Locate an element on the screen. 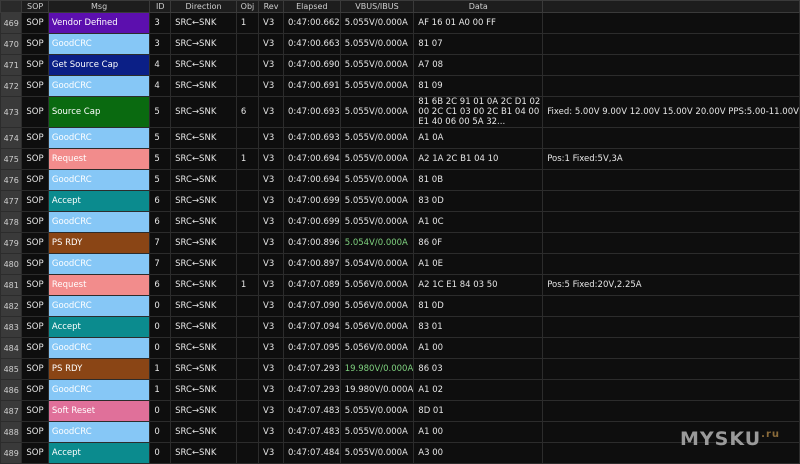 The width and height of the screenshot is (800, 464). id-cell: 5 is located at coordinates (160, 180).